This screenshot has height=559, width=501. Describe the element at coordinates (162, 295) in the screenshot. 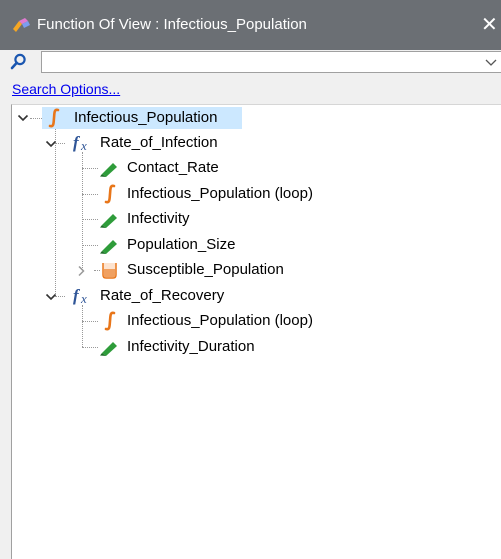

I see `tree-item-label: Rate_of_Recovery` at that location.